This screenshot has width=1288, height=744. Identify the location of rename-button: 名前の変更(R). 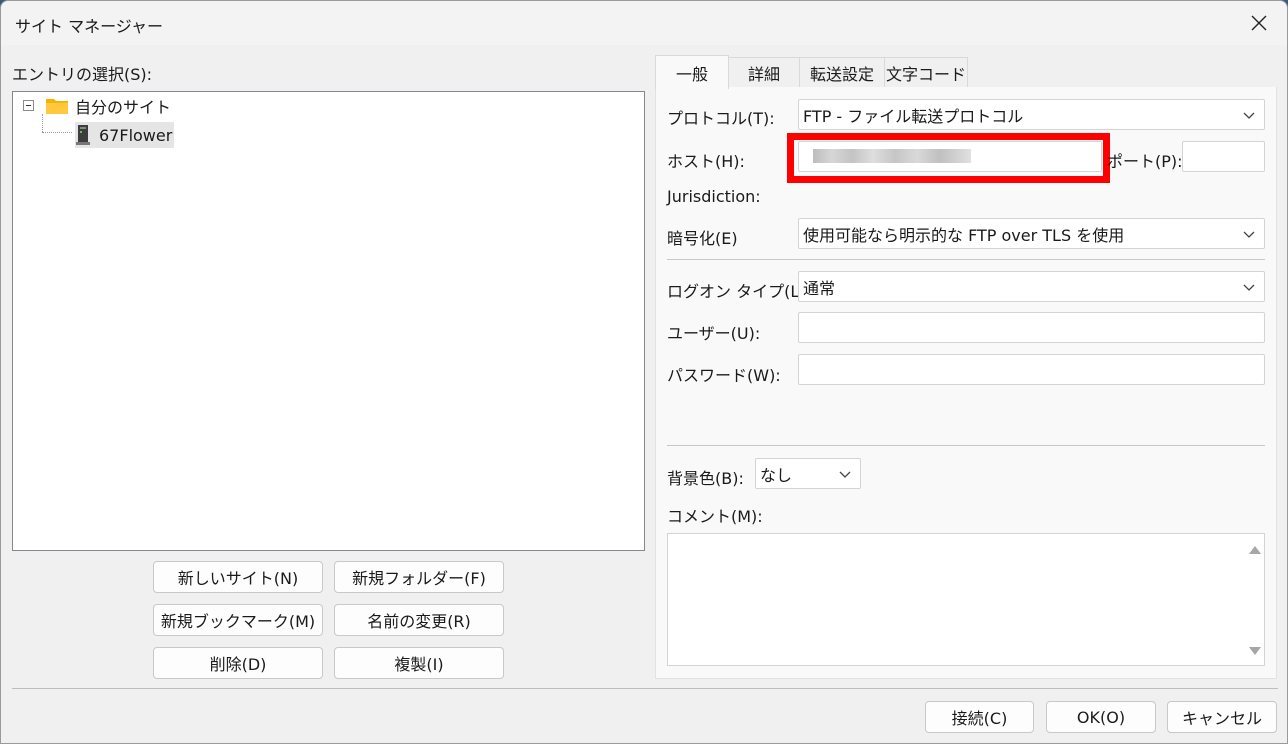
(419, 620).